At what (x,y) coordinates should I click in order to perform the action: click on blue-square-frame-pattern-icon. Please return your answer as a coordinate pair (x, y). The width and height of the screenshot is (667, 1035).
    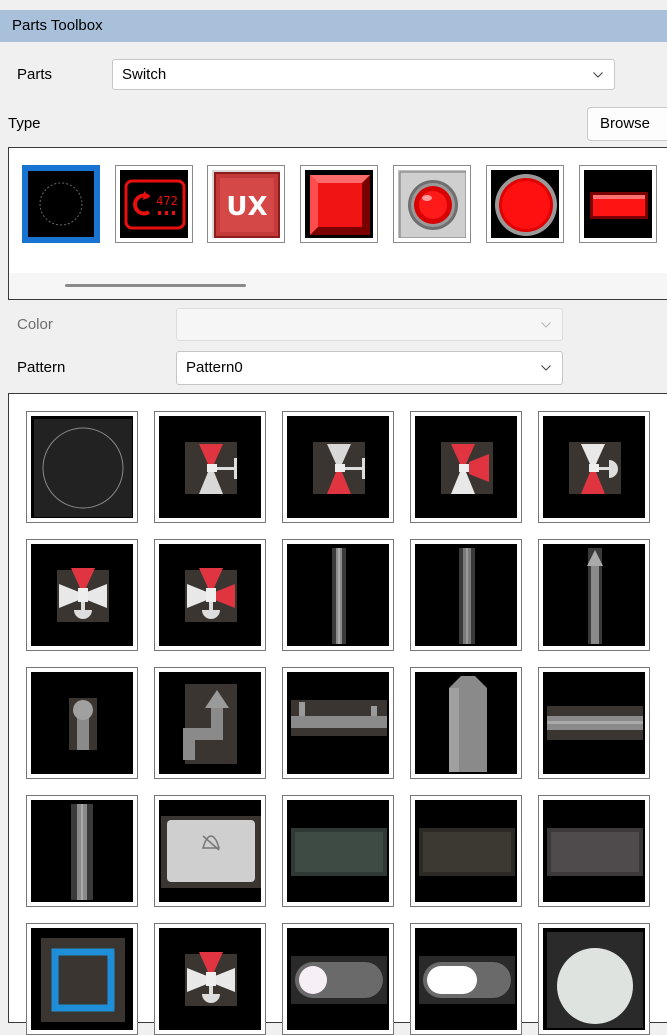
    Looking at the image, I should click on (82, 979).